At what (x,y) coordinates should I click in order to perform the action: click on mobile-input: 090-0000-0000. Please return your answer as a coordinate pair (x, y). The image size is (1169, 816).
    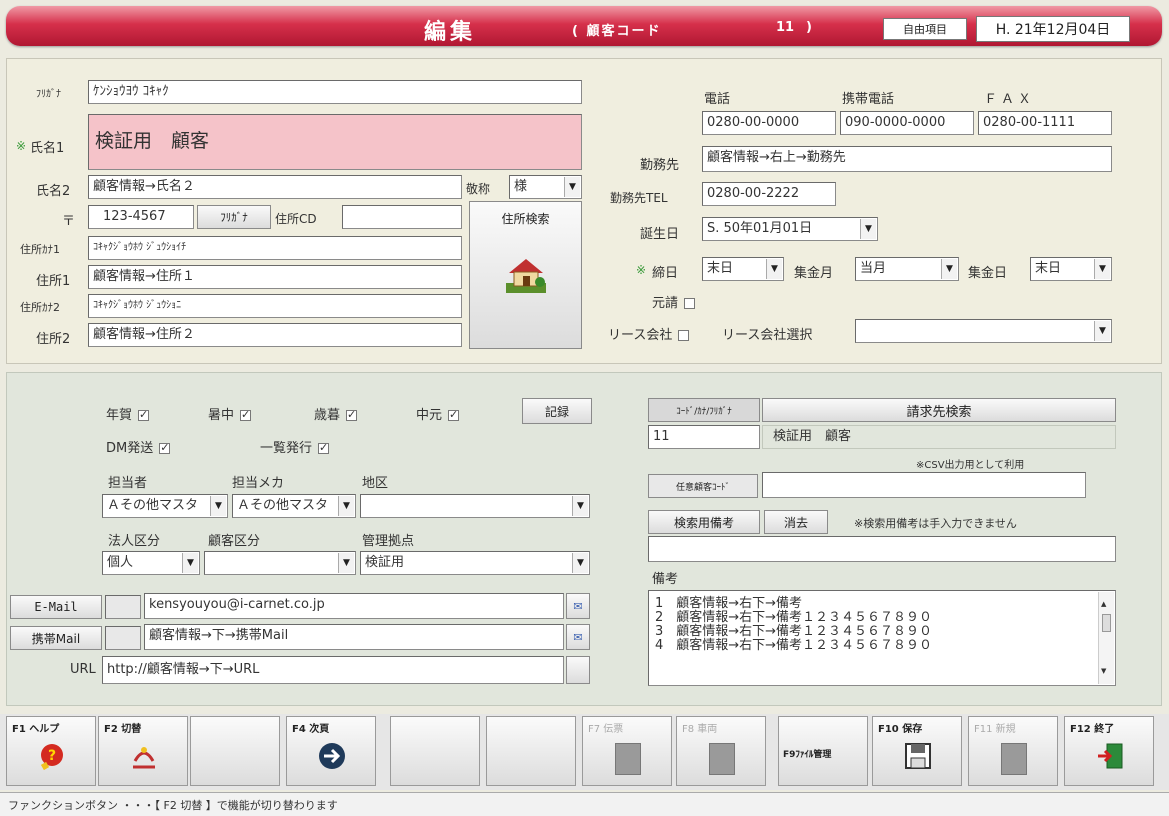
    Looking at the image, I should click on (907, 123).